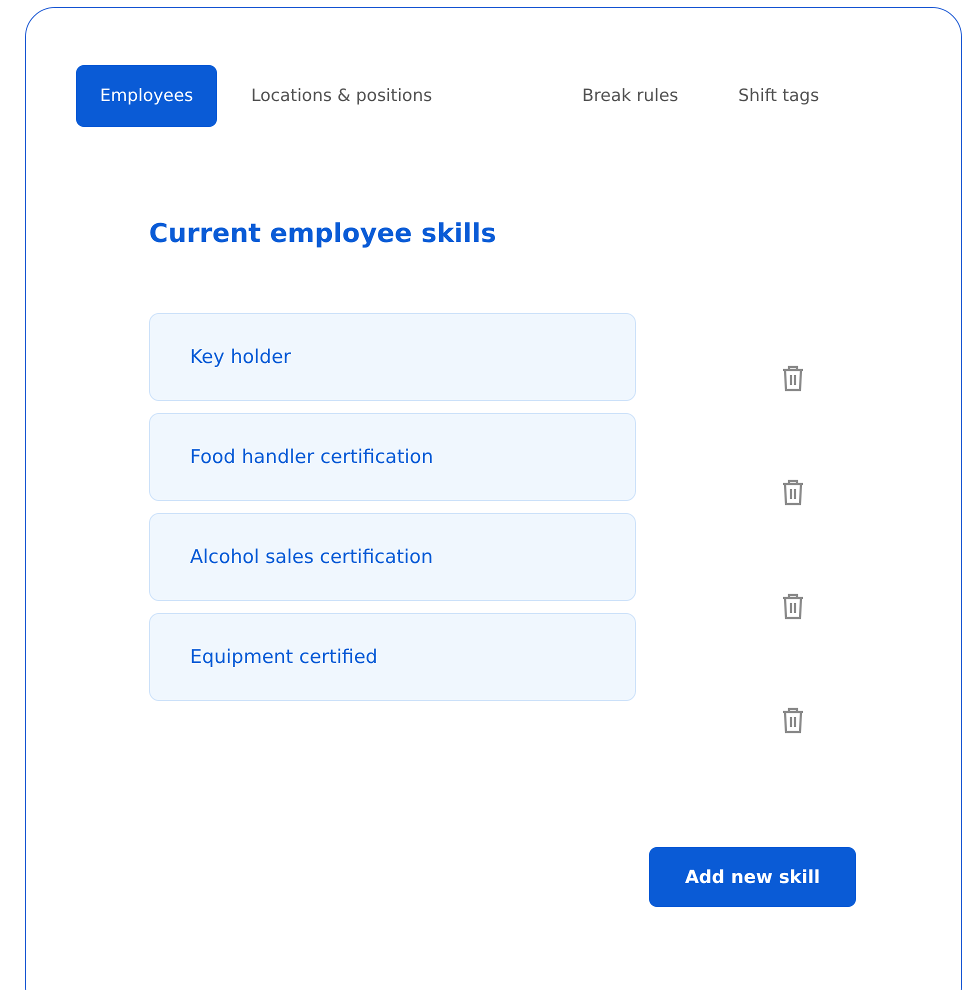 This screenshot has height=990, width=975. I want to click on tab: Shift tags, so click(779, 96).